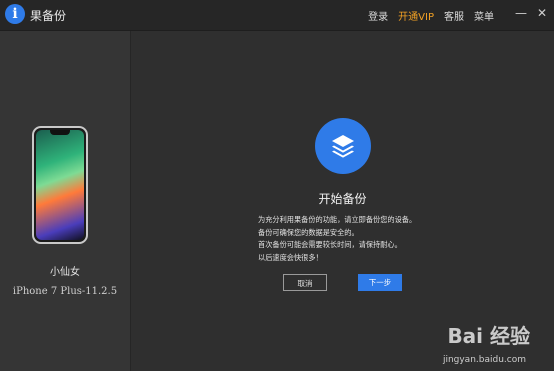 This screenshot has width=554, height=371. I want to click on customer-service-link: 客服, so click(454, 15).